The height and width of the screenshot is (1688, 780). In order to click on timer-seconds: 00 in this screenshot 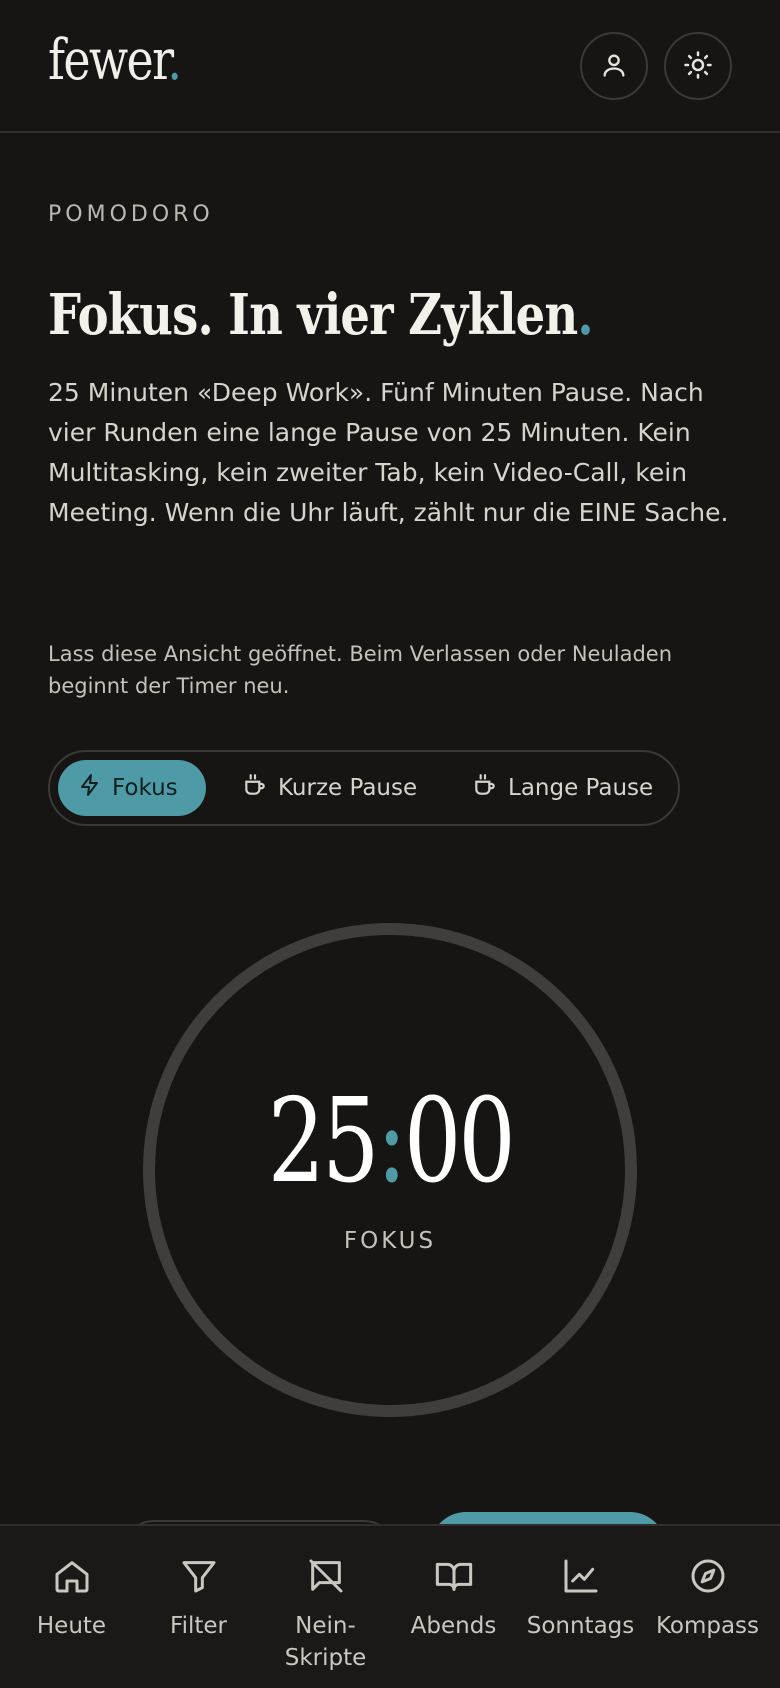, I will do `click(459, 1141)`.